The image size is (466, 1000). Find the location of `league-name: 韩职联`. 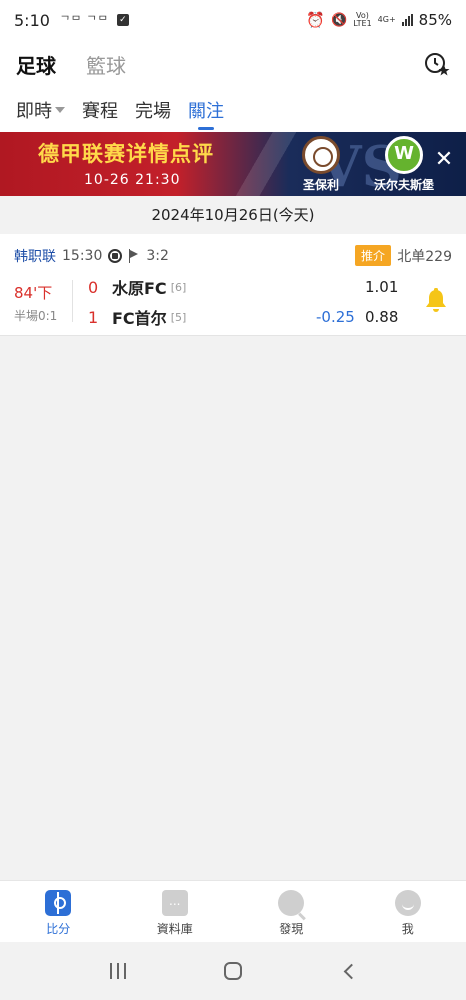

league-name: 韩职联 is located at coordinates (35, 256).